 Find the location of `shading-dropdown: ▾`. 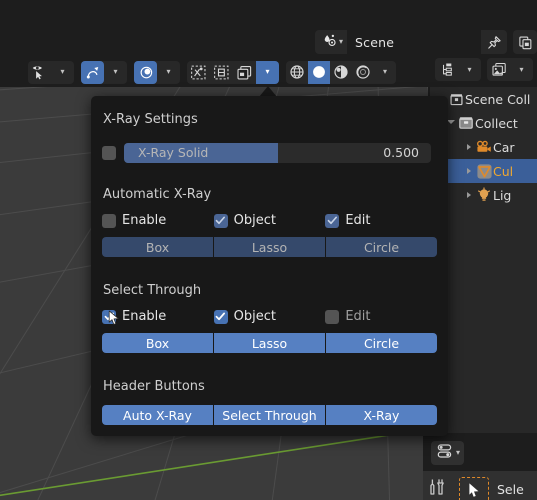

shading-dropdown: ▾ is located at coordinates (385, 72).